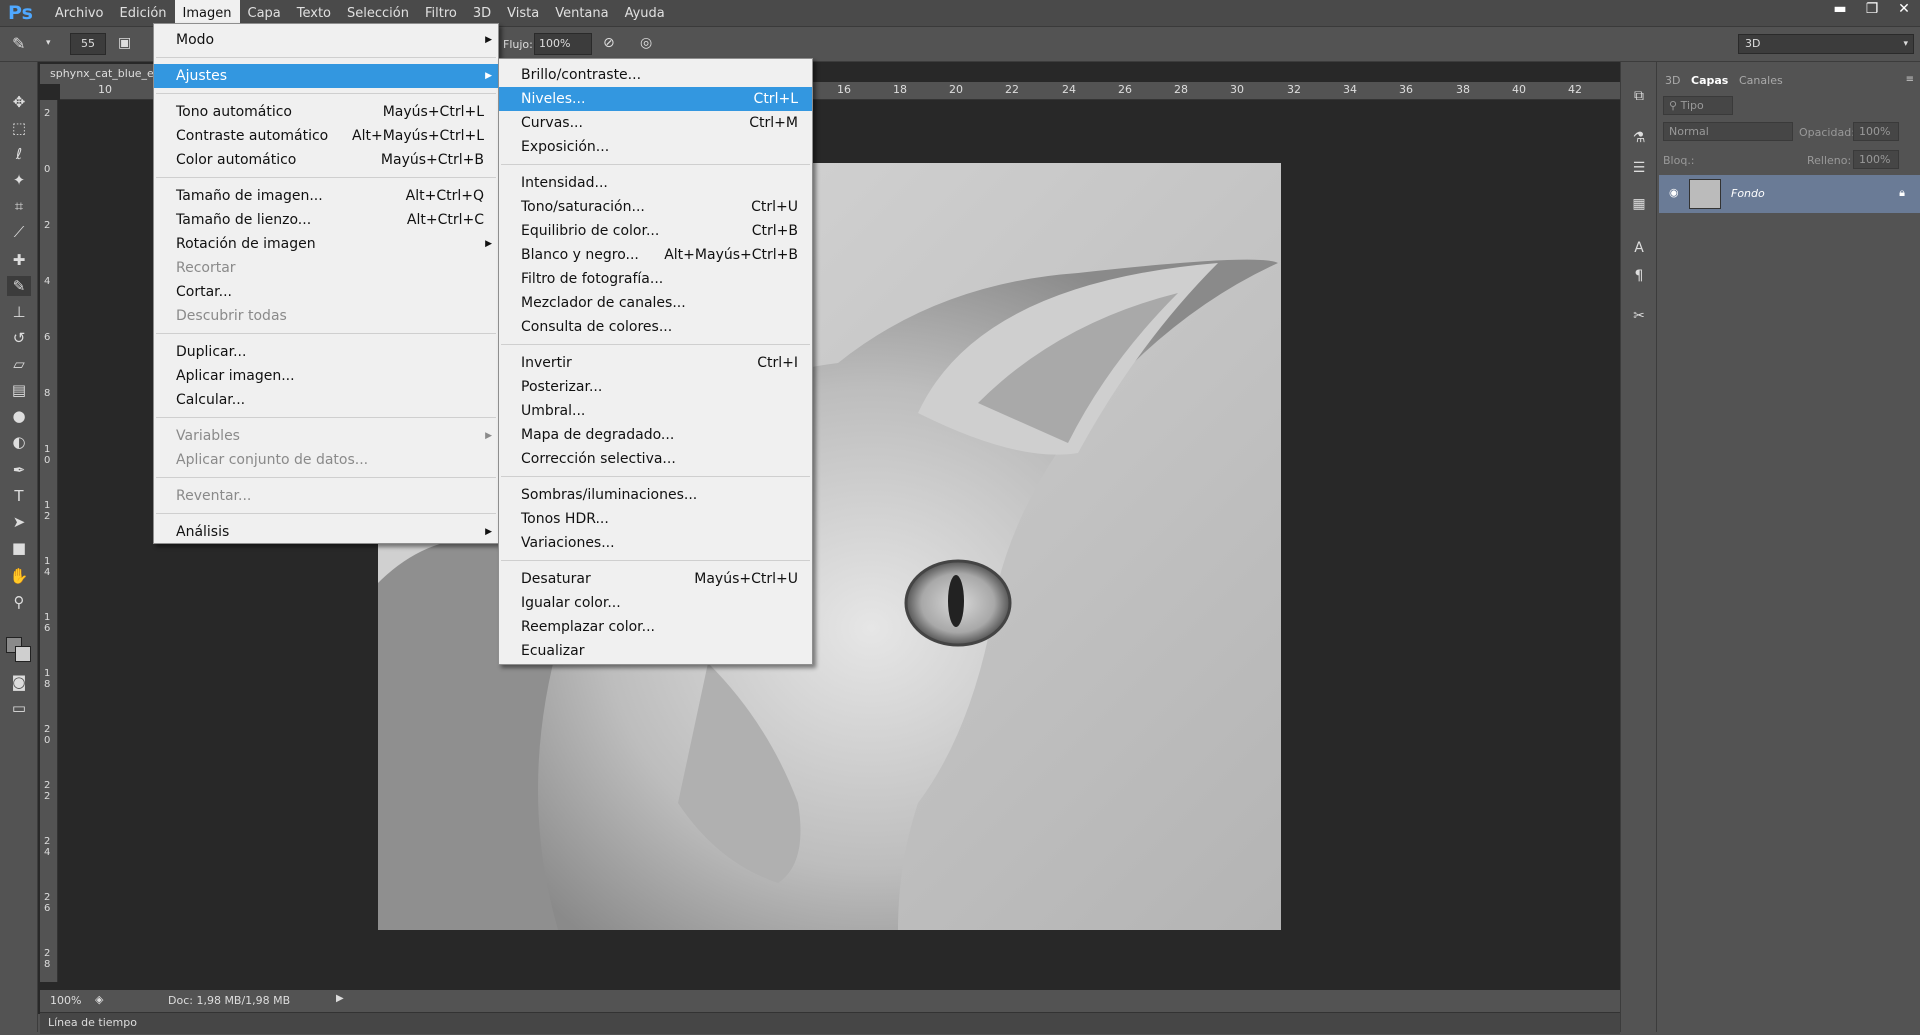  What do you see at coordinates (1639, 97) in the screenshot?
I see `history-panel-icon: ⧉` at bounding box center [1639, 97].